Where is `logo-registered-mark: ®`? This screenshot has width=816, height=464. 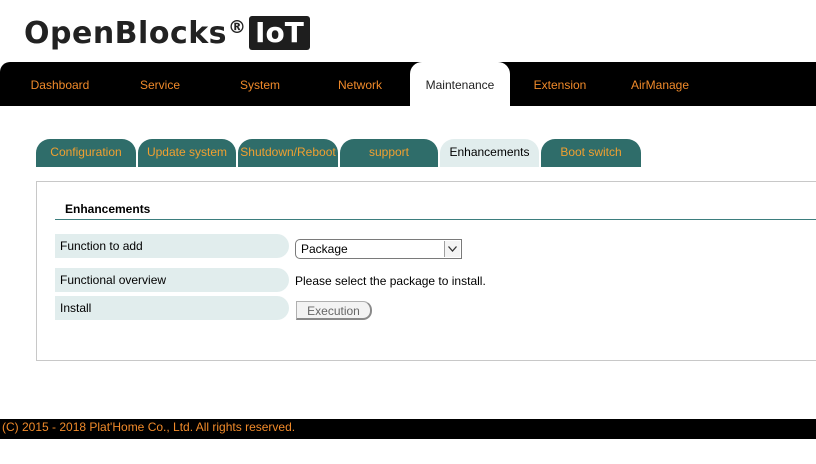
logo-registered-mark: ® is located at coordinates (237, 27).